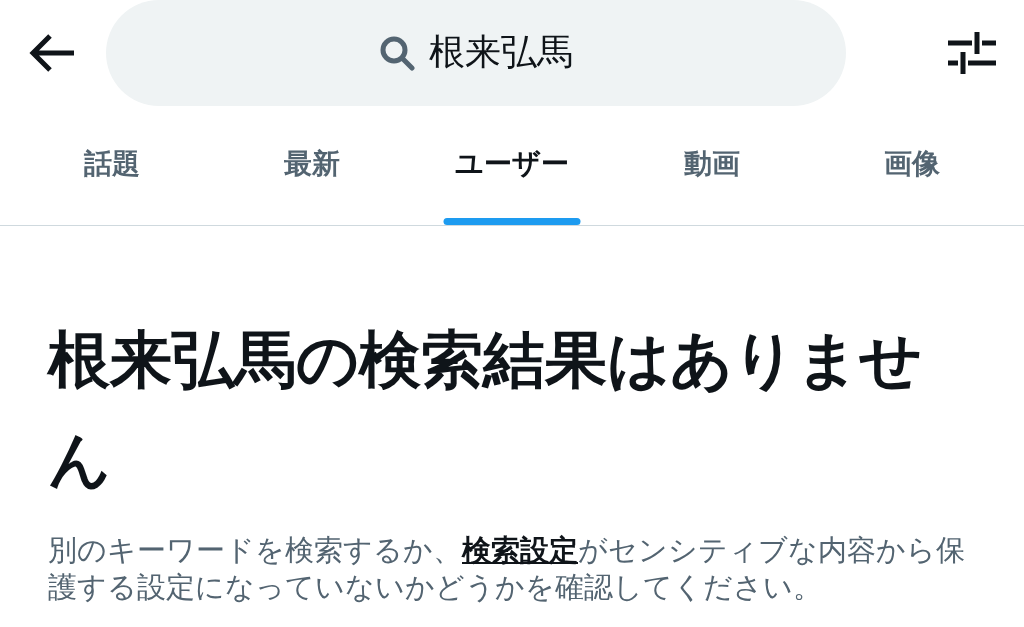  I want to click on tab: ユーザー, so click(512, 165).